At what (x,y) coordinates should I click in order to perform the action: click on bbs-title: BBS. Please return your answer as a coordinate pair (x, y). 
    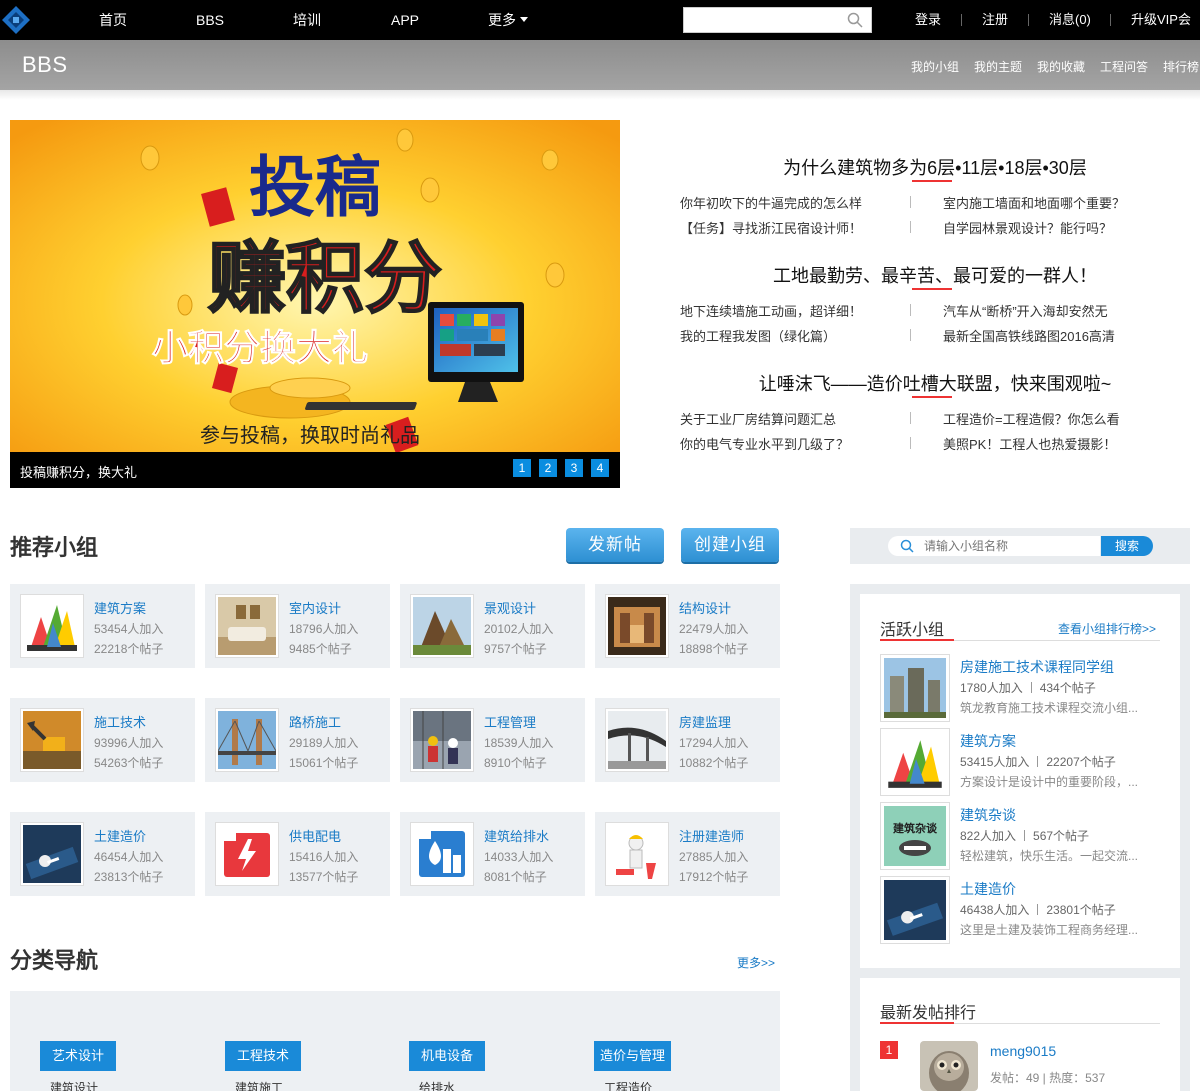
    Looking at the image, I should click on (45, 65).